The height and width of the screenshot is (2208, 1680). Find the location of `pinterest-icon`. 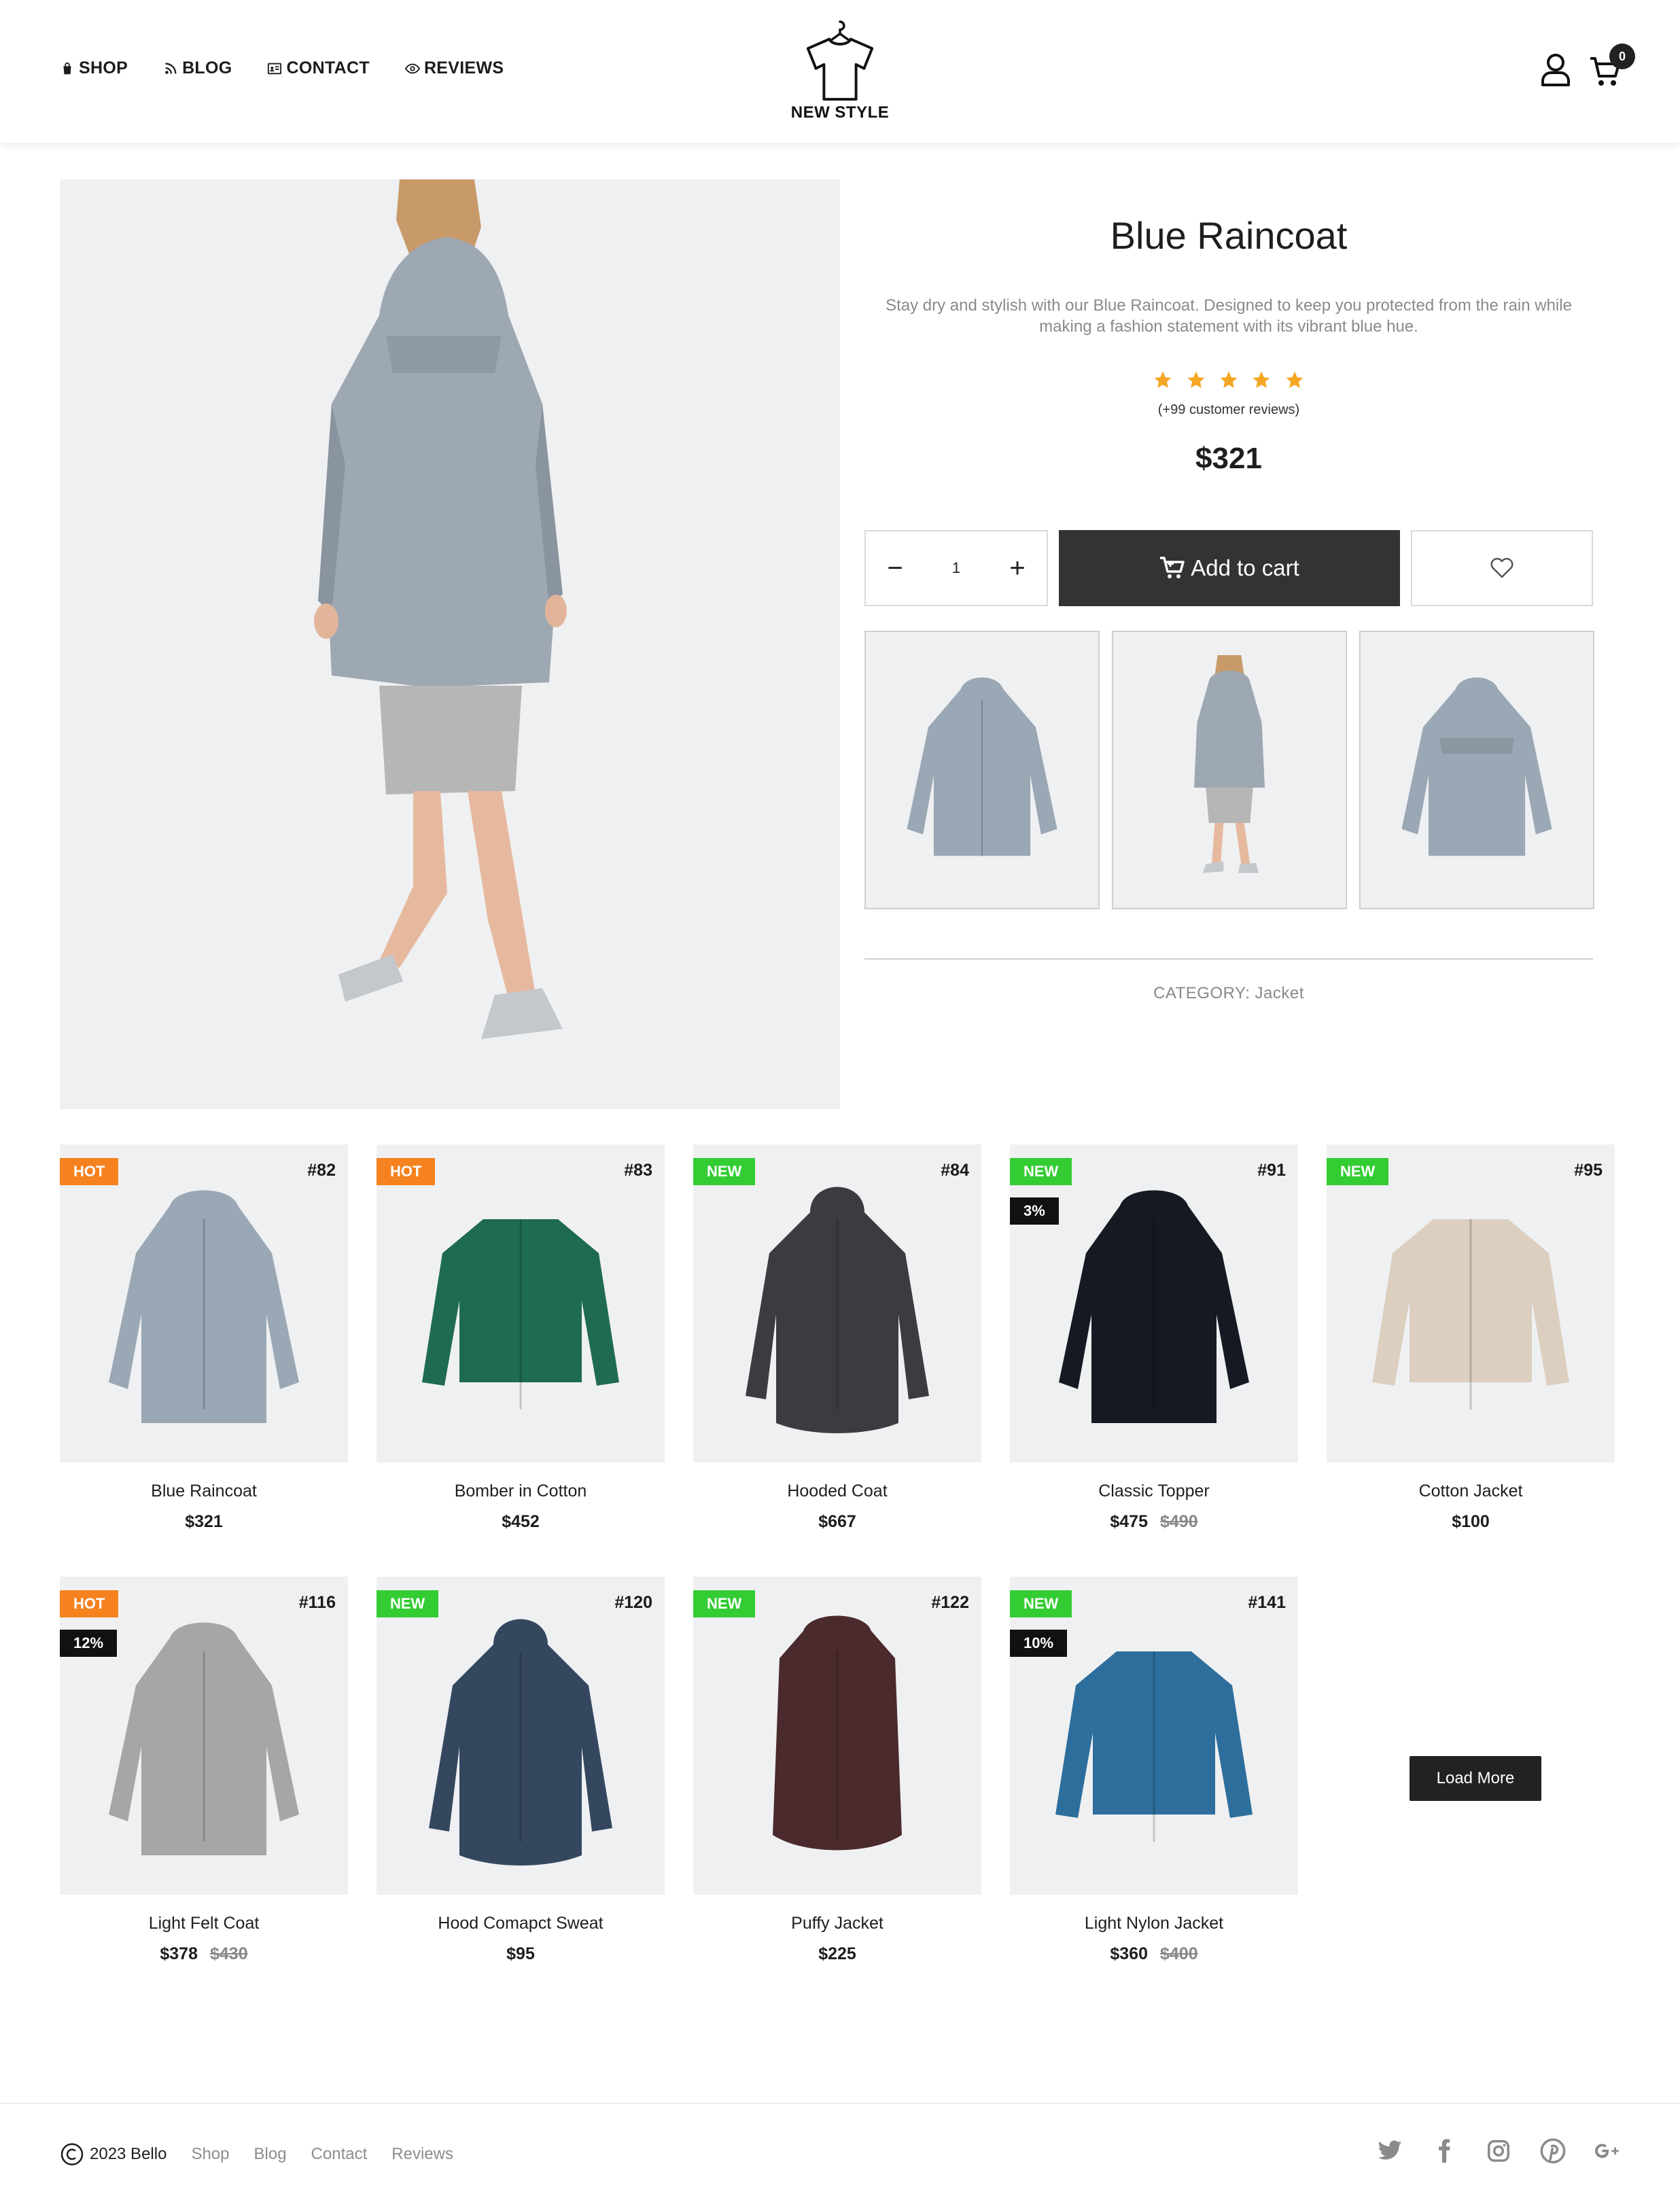

pinterest-icon is located at coordinates (1553, 2151).